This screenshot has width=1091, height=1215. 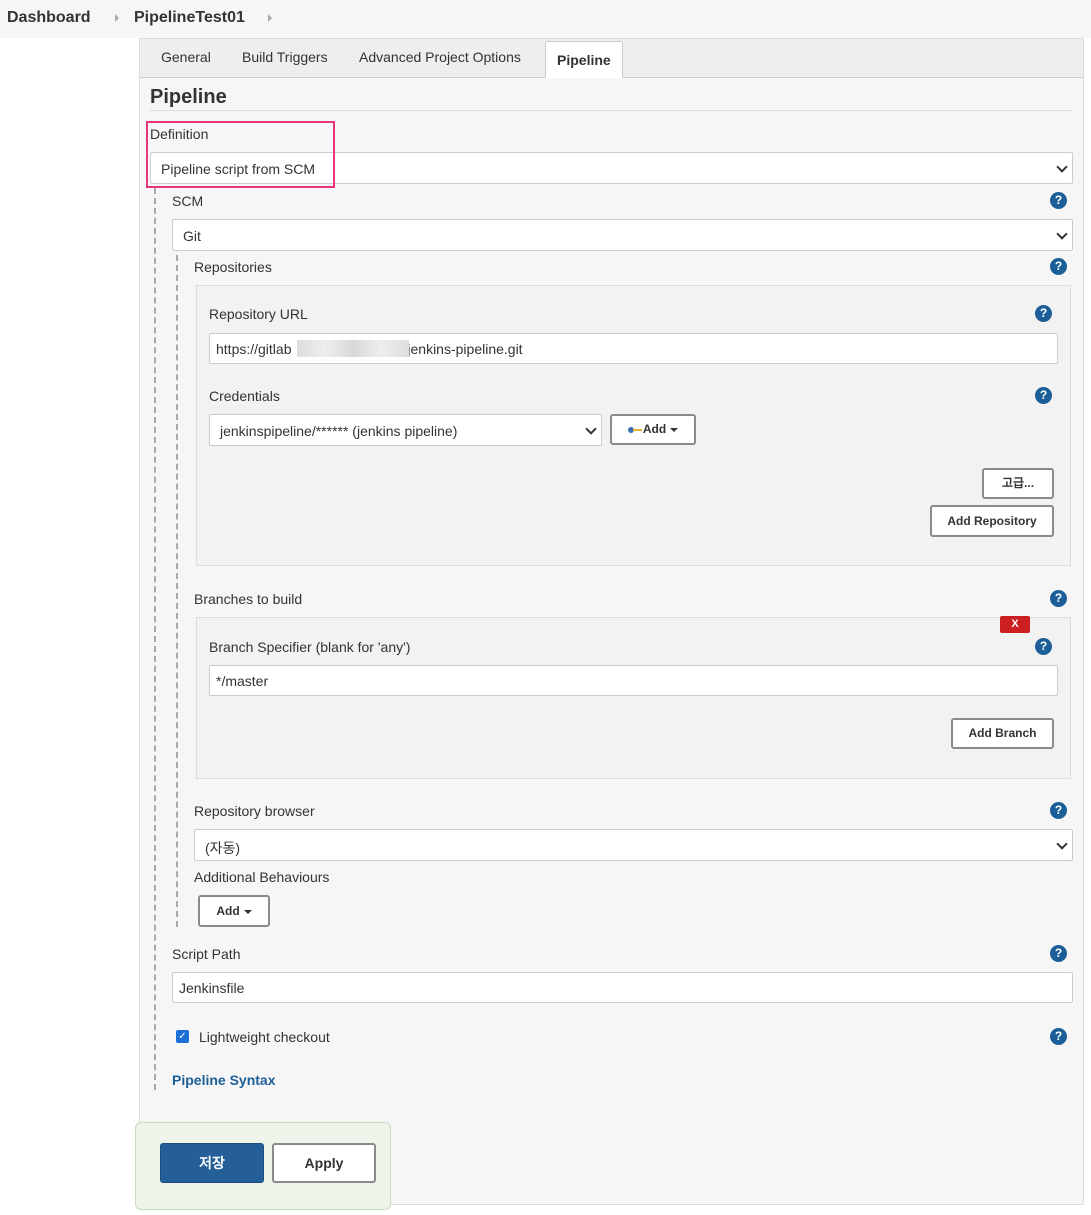 I want to click on credentials-label: Credentials, so click(x=244, y=396).